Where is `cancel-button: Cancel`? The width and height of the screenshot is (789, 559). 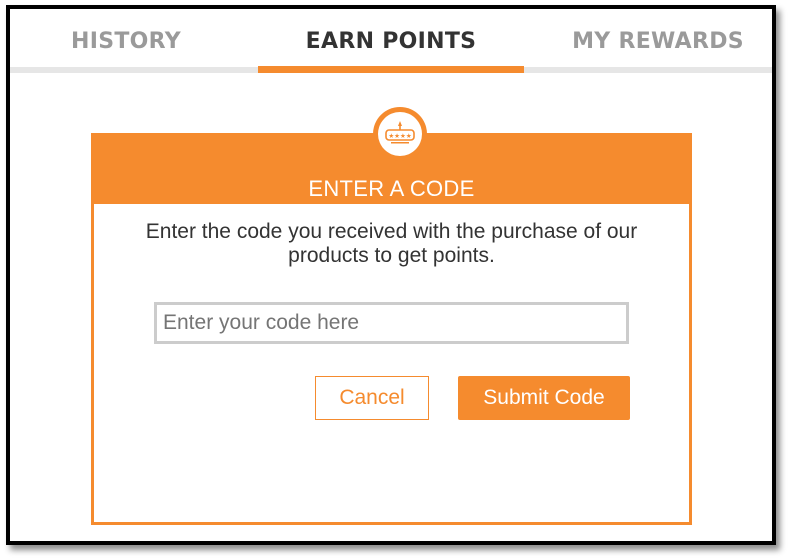
cancel-button: Cancel is located at coordinates (372, 398).